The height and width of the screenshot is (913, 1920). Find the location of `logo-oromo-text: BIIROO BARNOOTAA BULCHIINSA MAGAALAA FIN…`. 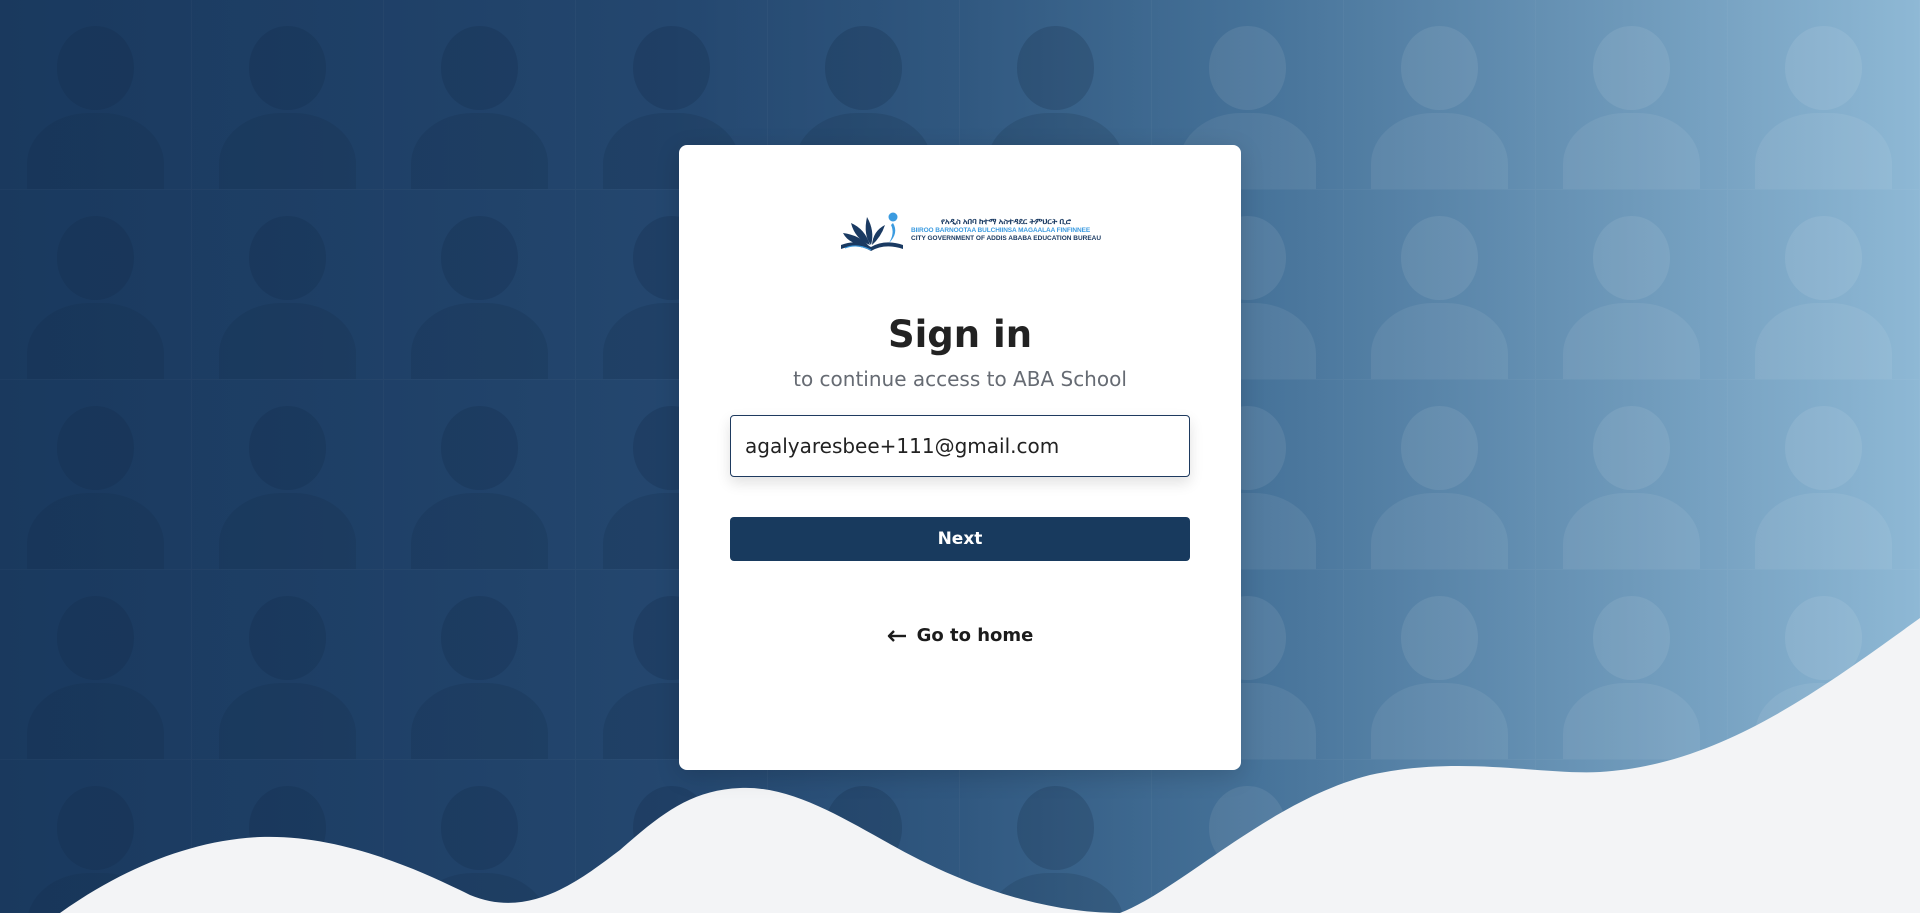

logo-oromo-text: BIIROO BARNOOTAA BULCHIINSA MAGAALAA FIN… is located at coordinates (1001, 230).